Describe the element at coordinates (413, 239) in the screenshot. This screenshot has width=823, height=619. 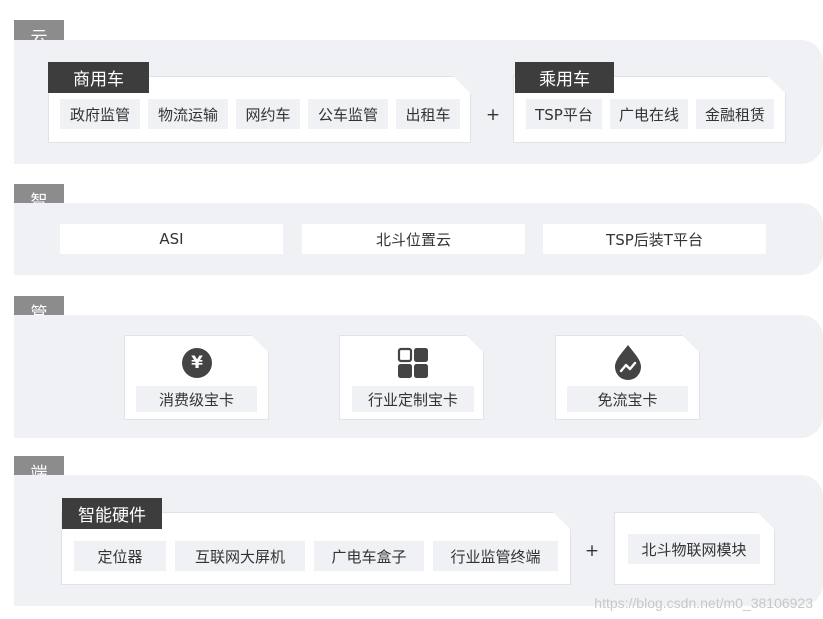
I see `chip-beidou-location-cloud: 北斗位置云` at that location.